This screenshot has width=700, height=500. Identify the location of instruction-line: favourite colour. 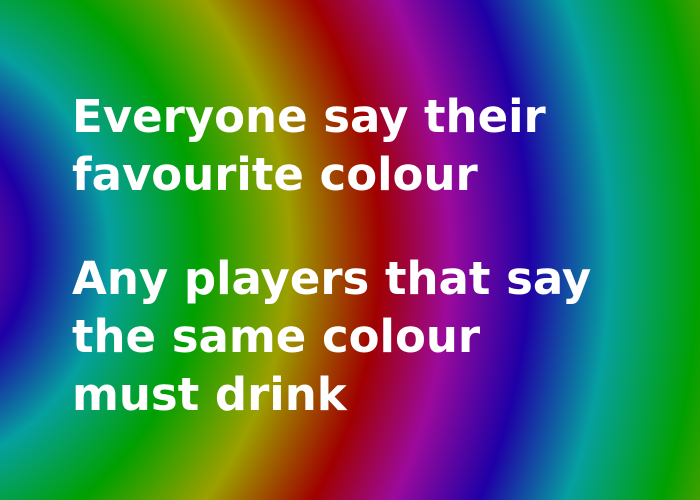
(275, 174).